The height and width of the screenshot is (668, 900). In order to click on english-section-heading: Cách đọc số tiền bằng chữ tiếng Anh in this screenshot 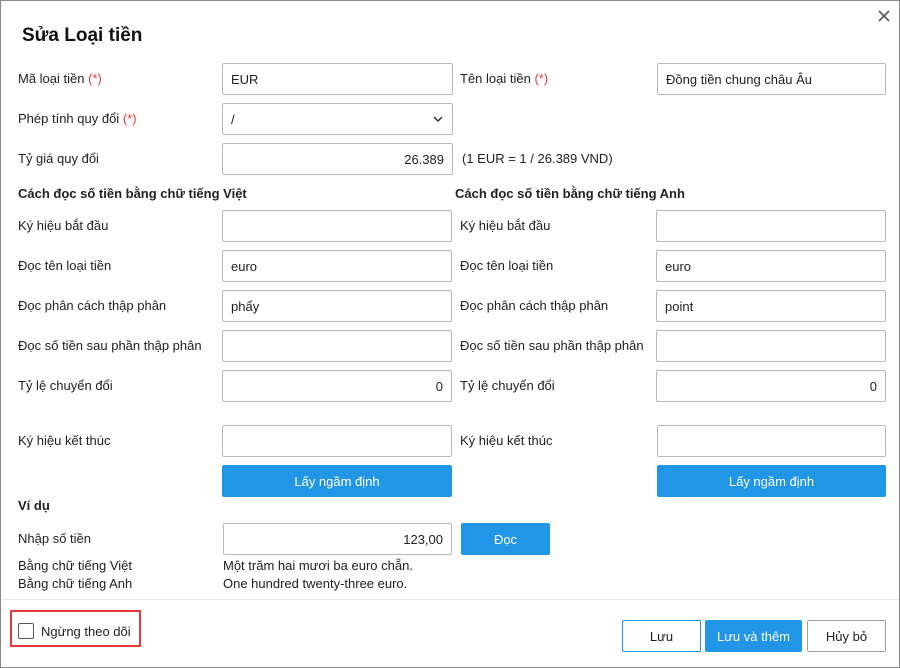, I will do `click(570, 193)`.